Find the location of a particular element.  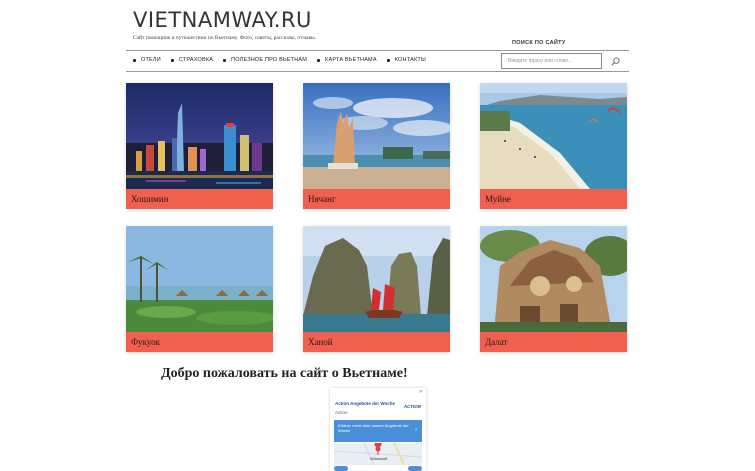

phuquoc-photo is located at coordinates (199, 279).